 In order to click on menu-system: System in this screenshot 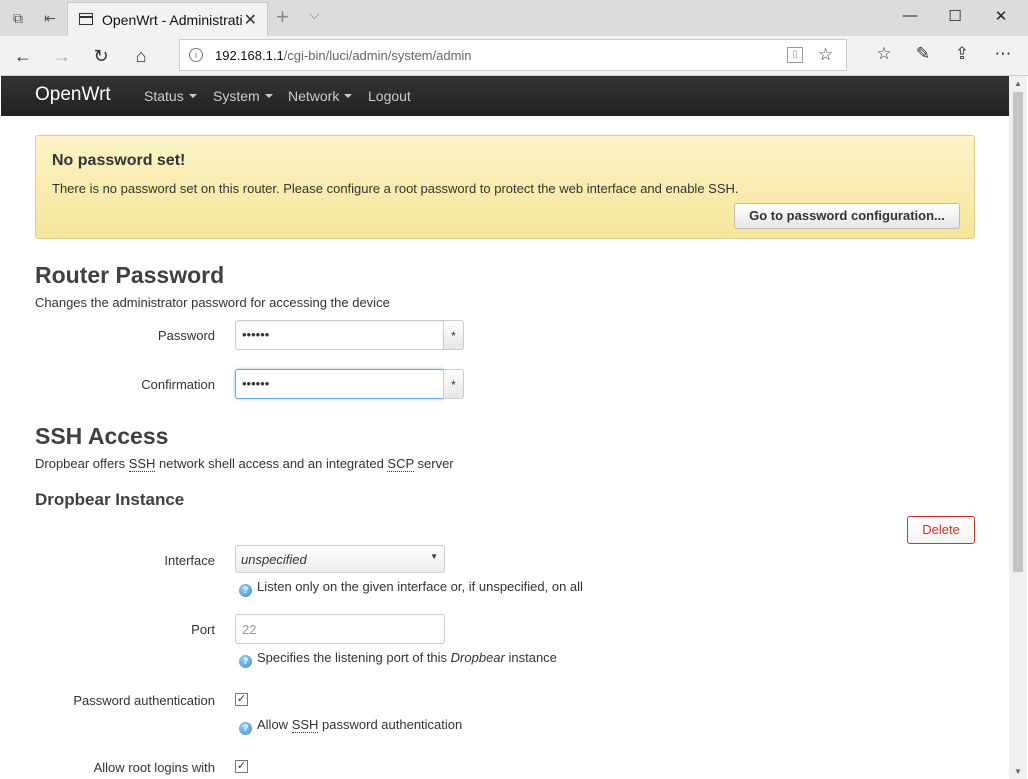, I will do `click(243, 96)`.